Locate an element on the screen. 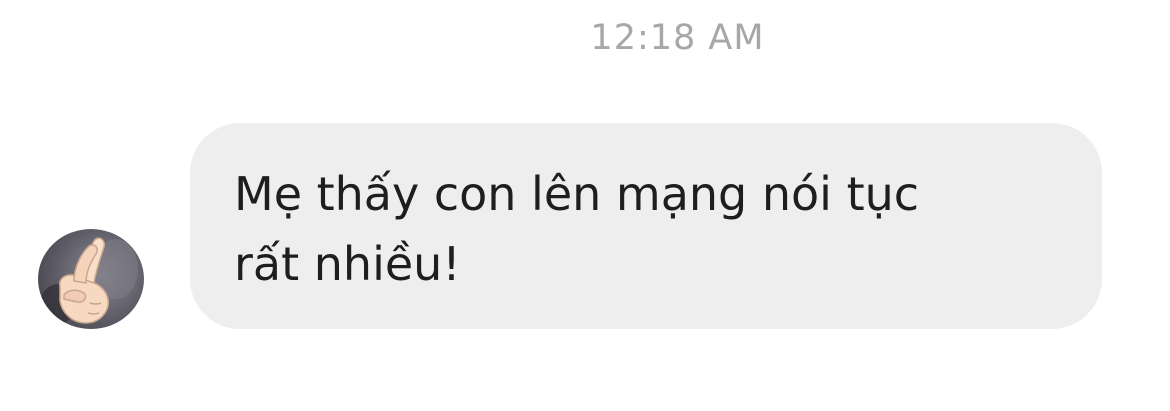 The height and width of the screenshot is (411, 1170). sender-avatar is located at coordinates (91, 279).